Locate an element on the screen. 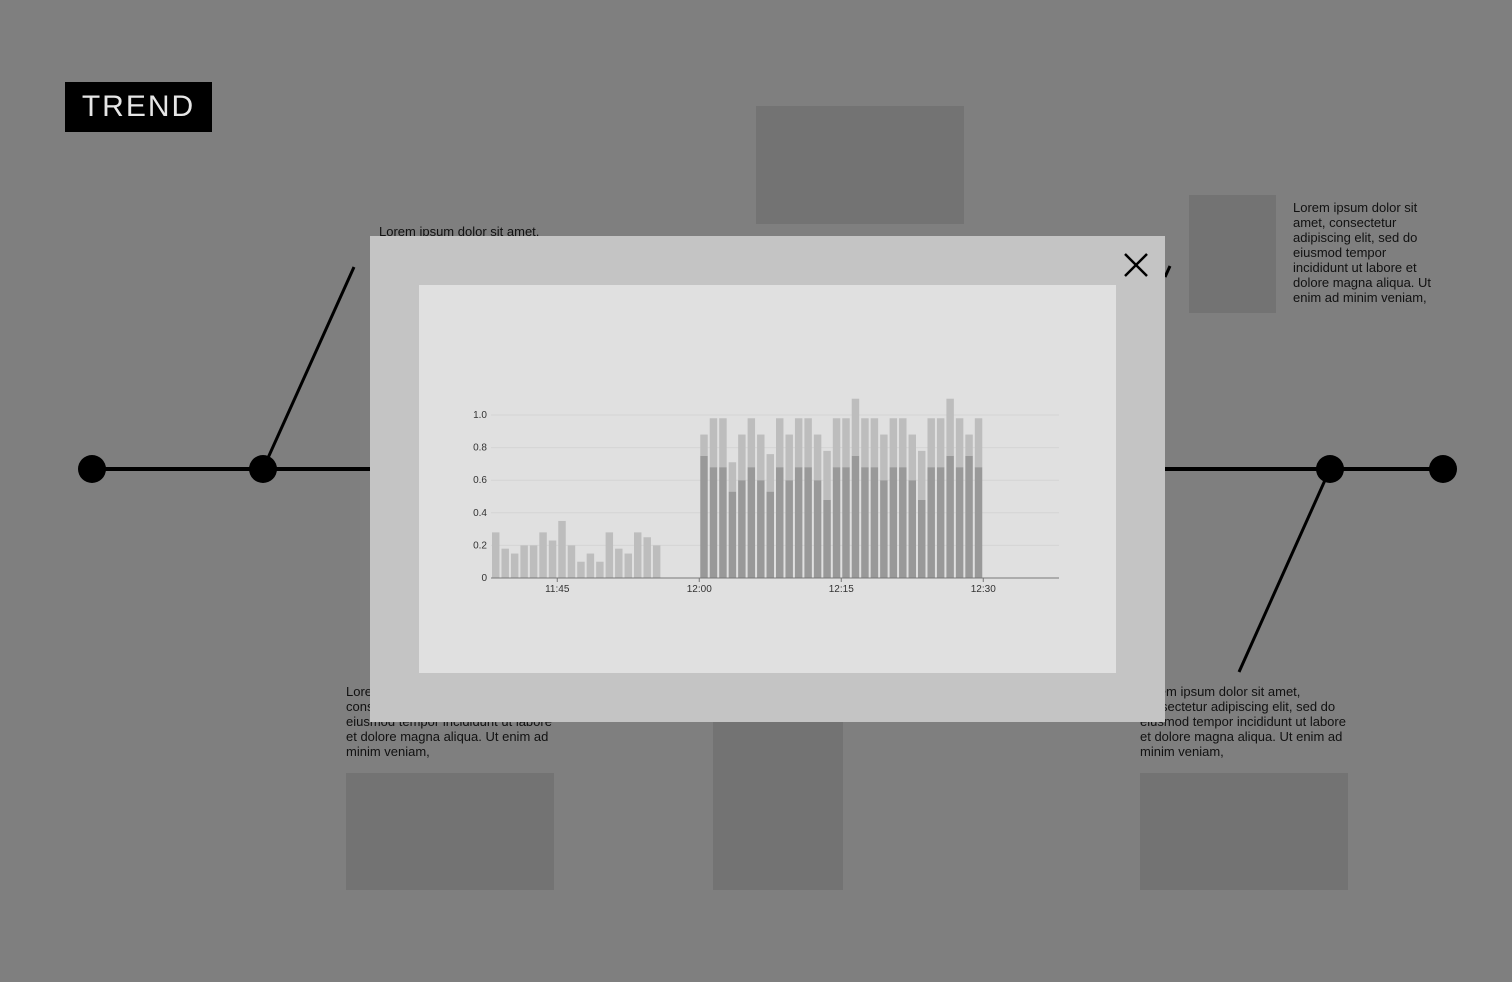  x-tick-label: 12:30 is located at coordinates (983, 589).